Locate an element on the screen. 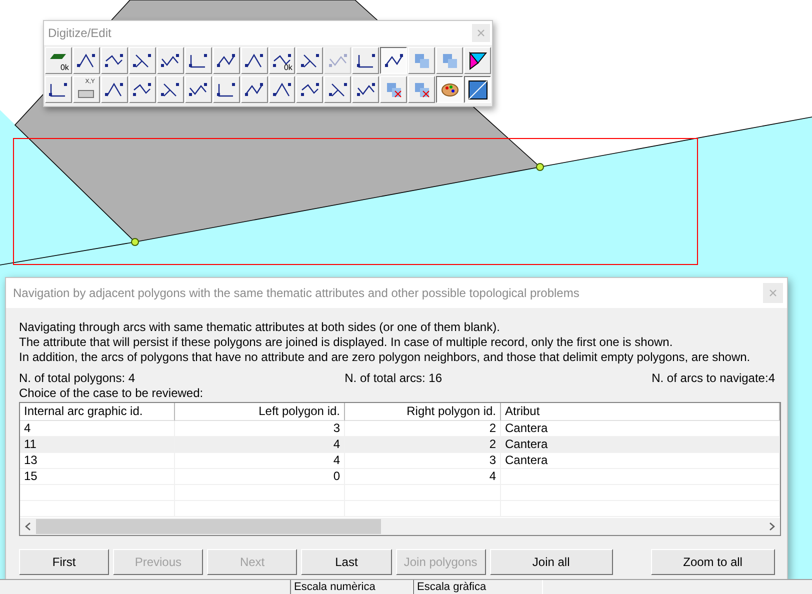 Image resolution: width=812 pixels, height=594 pixels. table-cell is located at coordinates (640, 477).